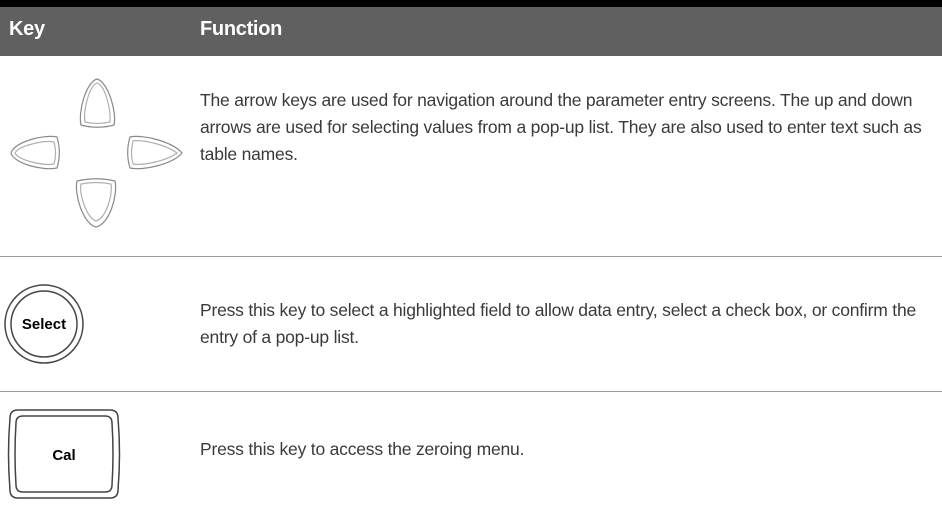 This screenshot has width=942, height=506. I want to click on cal-key-icon: Cal, so click(64, 454).